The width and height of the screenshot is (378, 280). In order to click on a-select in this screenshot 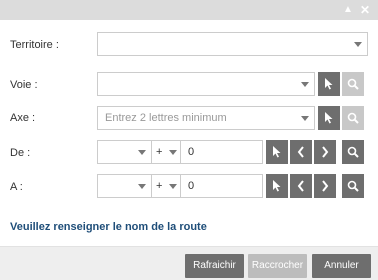, I will do `click(124, 186)`.